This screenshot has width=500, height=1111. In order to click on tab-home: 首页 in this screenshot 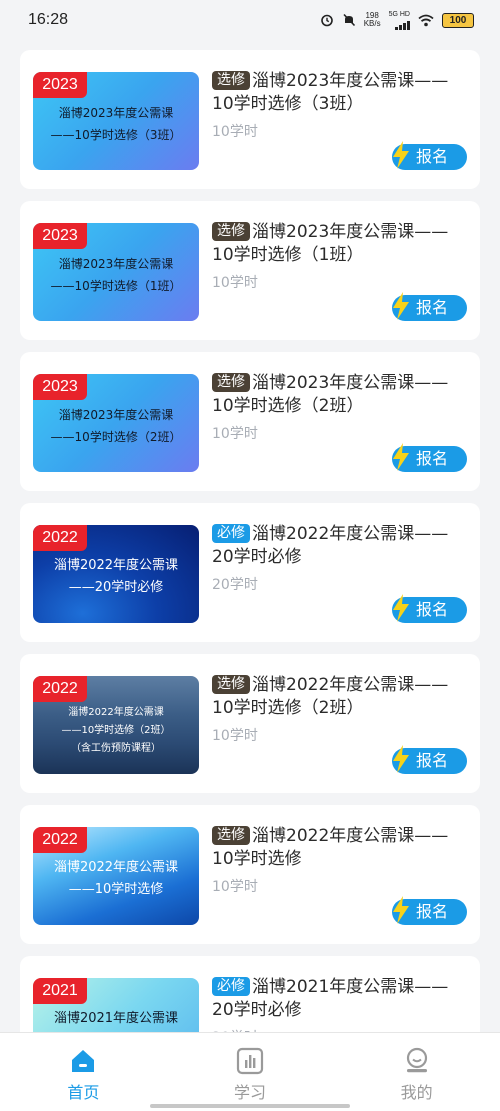, I will do `click(83, 1072)`.